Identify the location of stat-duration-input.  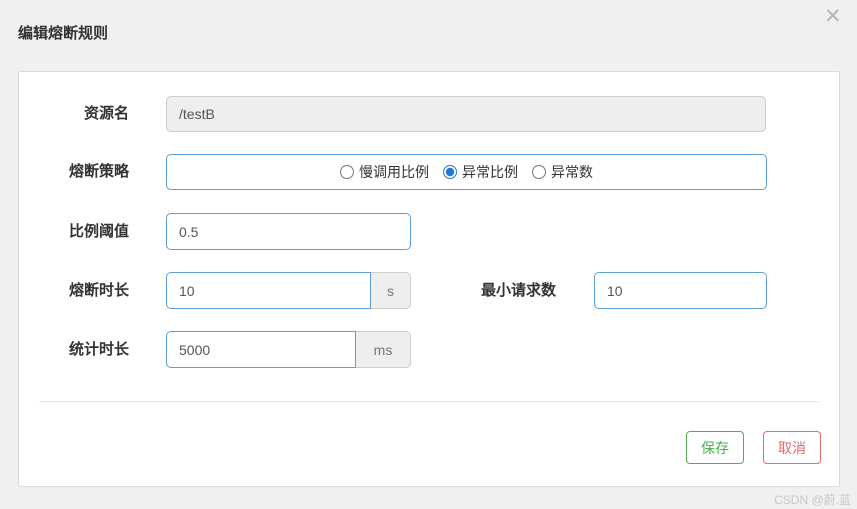
(261, 349).